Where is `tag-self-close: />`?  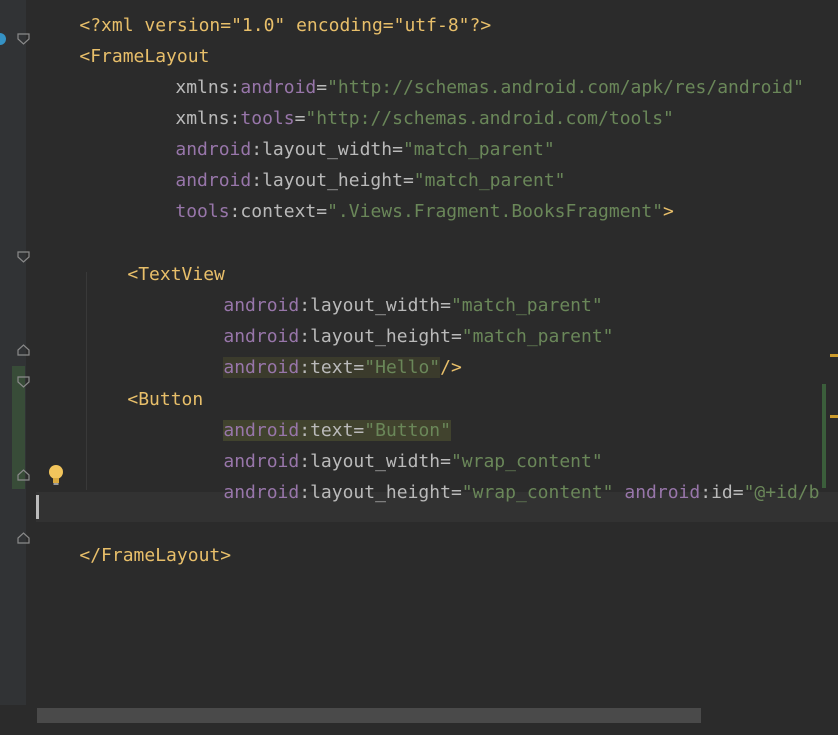 tag-self-close: /> is located at coordinates (451, 367).